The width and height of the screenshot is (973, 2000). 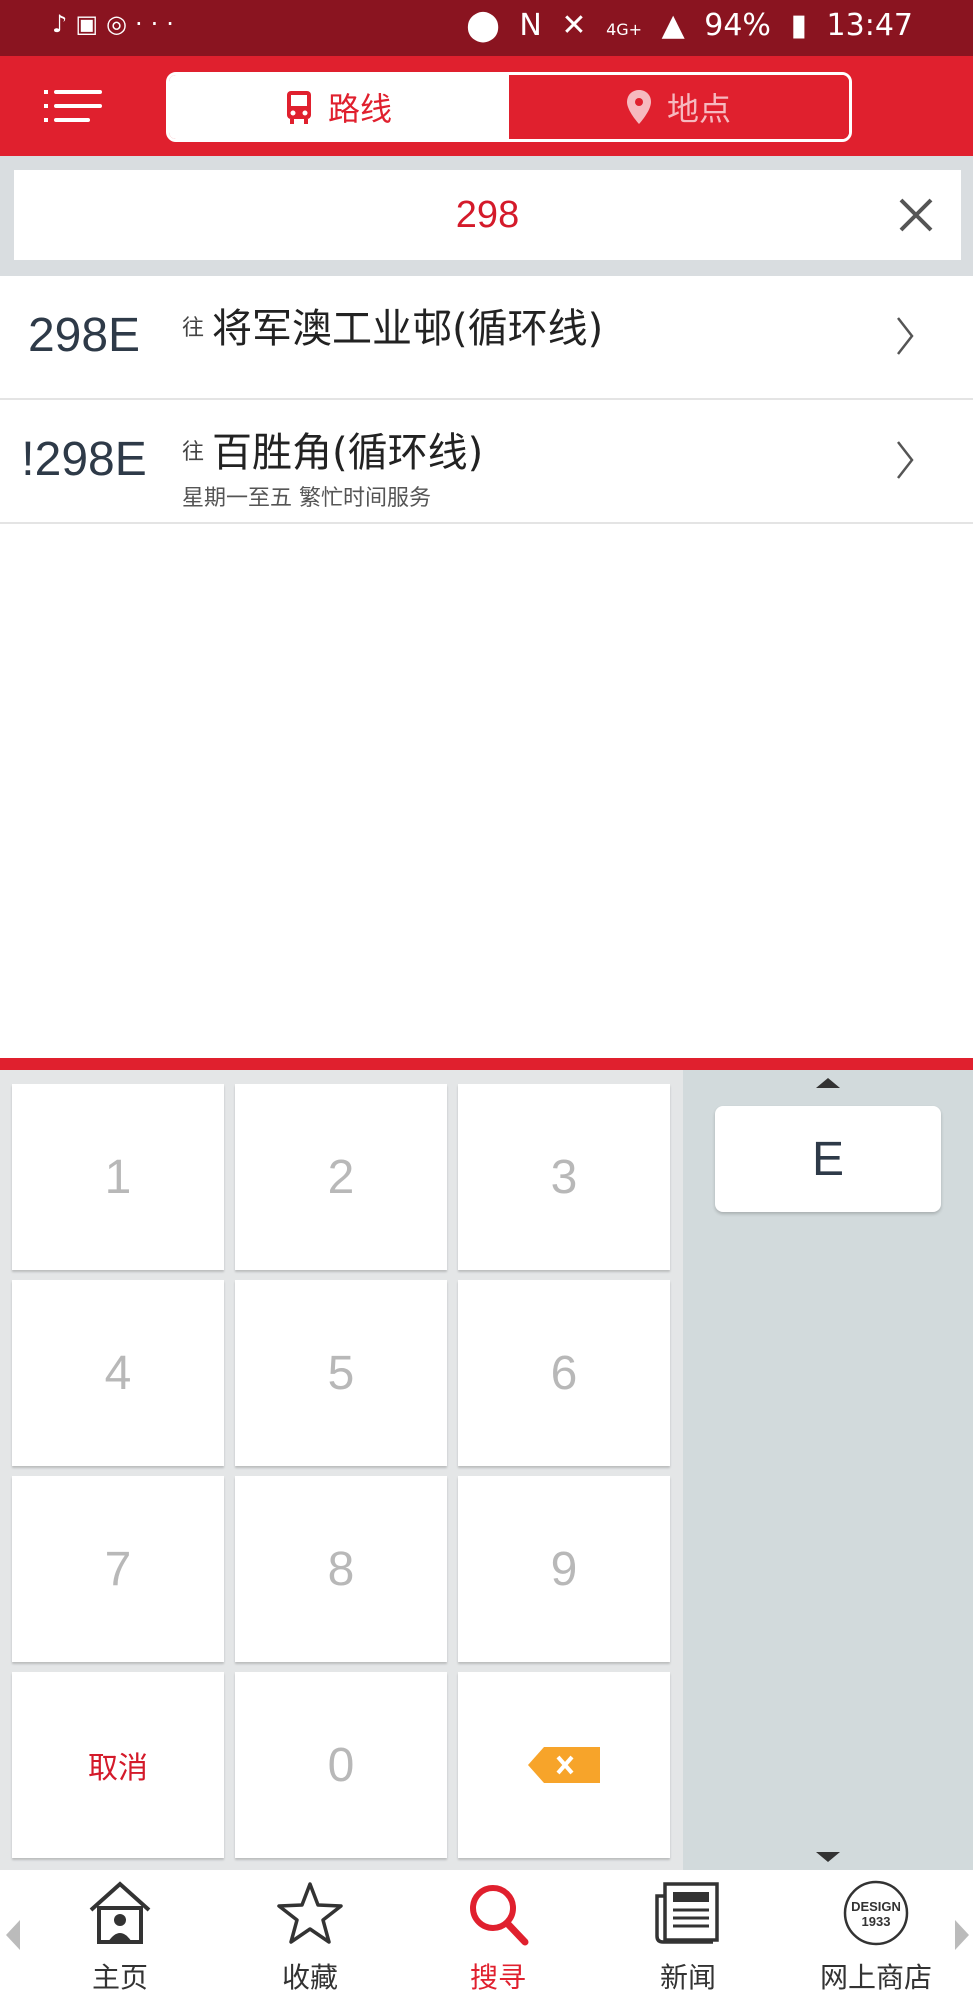 I want to click on app-header: 路线 地点, so click(x=486, y=106).